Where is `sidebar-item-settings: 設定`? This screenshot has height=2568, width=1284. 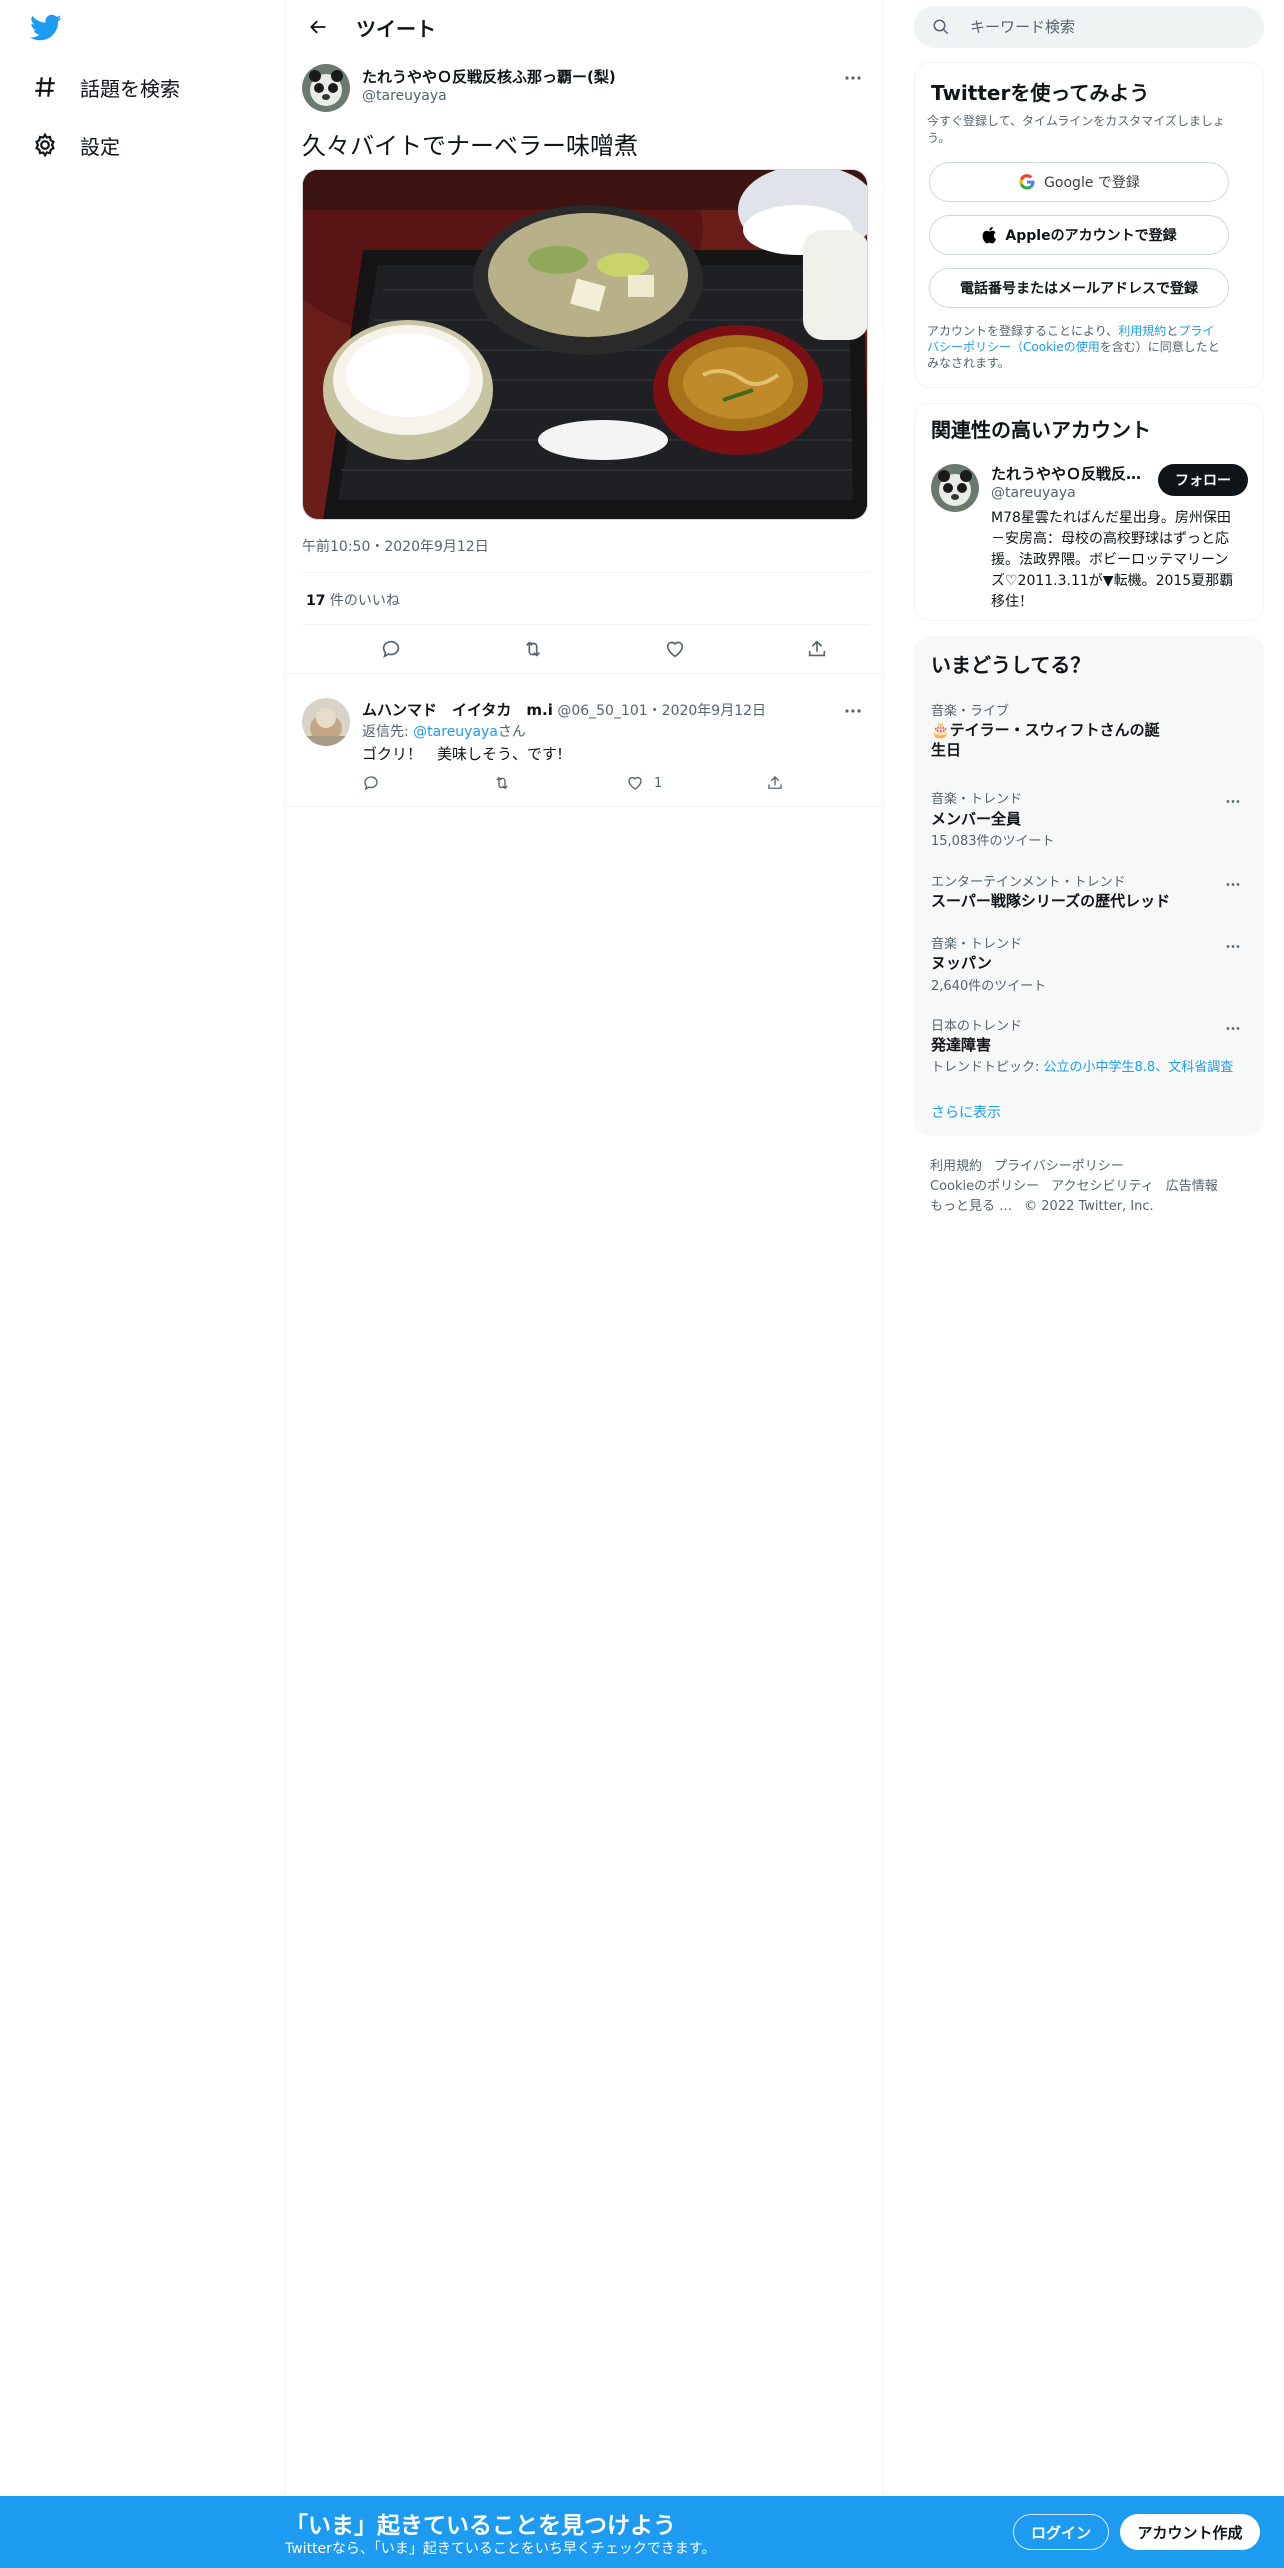
sidebar-item-settings: 設定 is located at coordinates (75, 145).